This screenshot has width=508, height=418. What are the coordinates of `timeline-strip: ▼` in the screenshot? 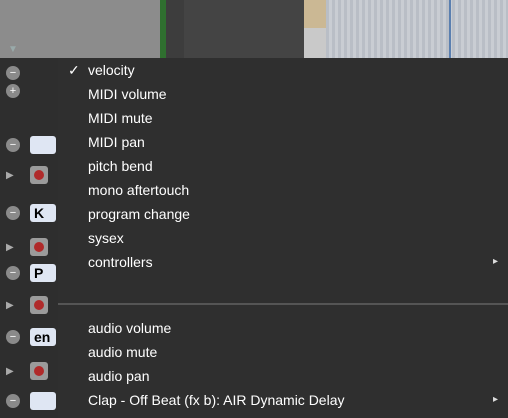 It's located at (254, 29).